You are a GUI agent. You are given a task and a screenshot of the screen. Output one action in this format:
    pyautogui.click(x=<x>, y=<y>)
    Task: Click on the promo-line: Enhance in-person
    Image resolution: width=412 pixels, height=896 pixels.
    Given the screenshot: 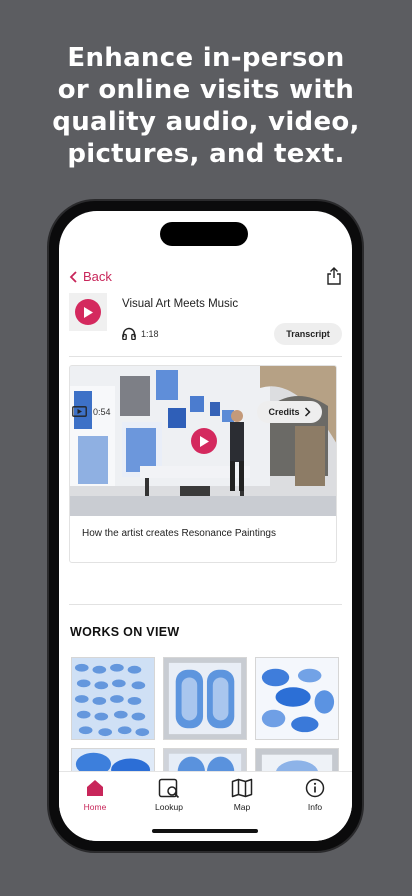 What is the action you would take?
    pyautogui.click(x=206, y=58)
    